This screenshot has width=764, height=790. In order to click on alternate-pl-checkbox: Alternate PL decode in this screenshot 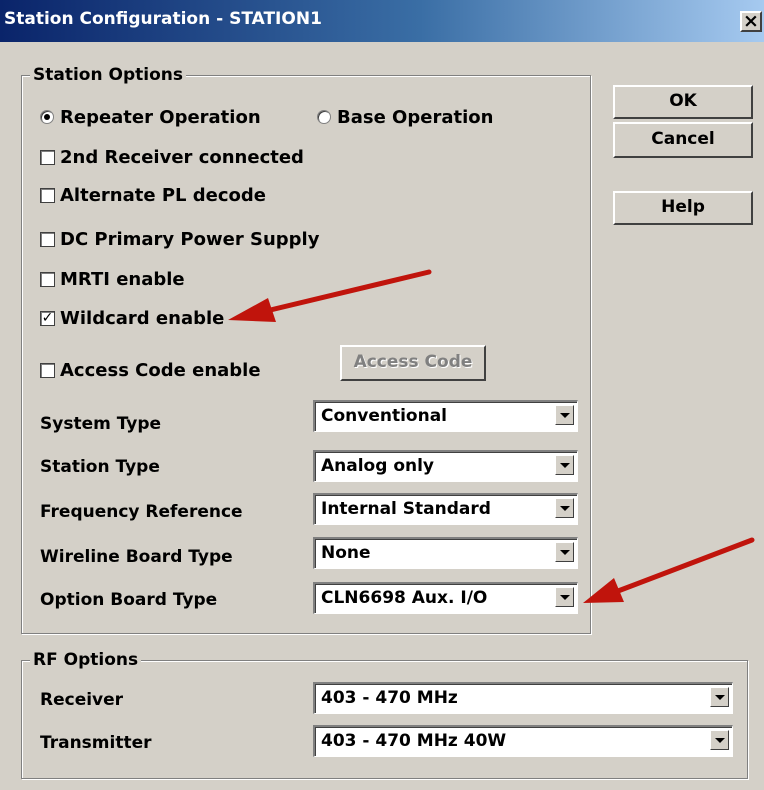, I will do `click(153, 195)`.